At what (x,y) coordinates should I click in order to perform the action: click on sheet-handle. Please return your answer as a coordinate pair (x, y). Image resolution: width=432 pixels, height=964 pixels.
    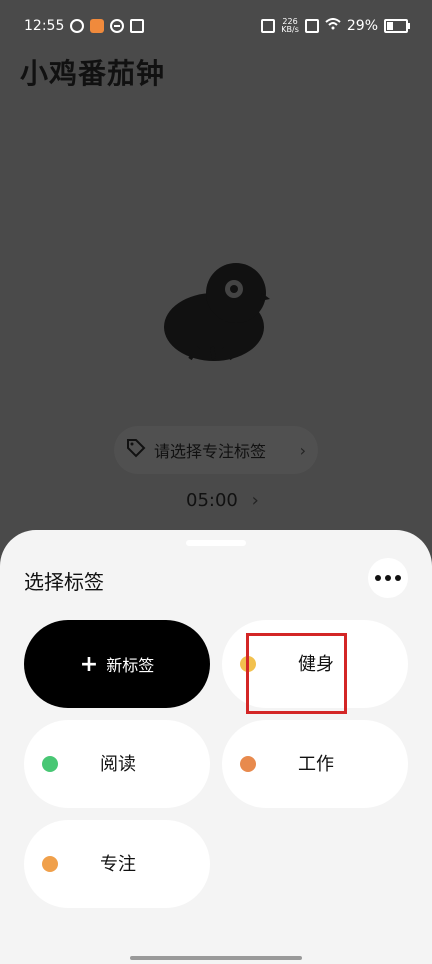
    Looking at the image, I should click on (216, 543).